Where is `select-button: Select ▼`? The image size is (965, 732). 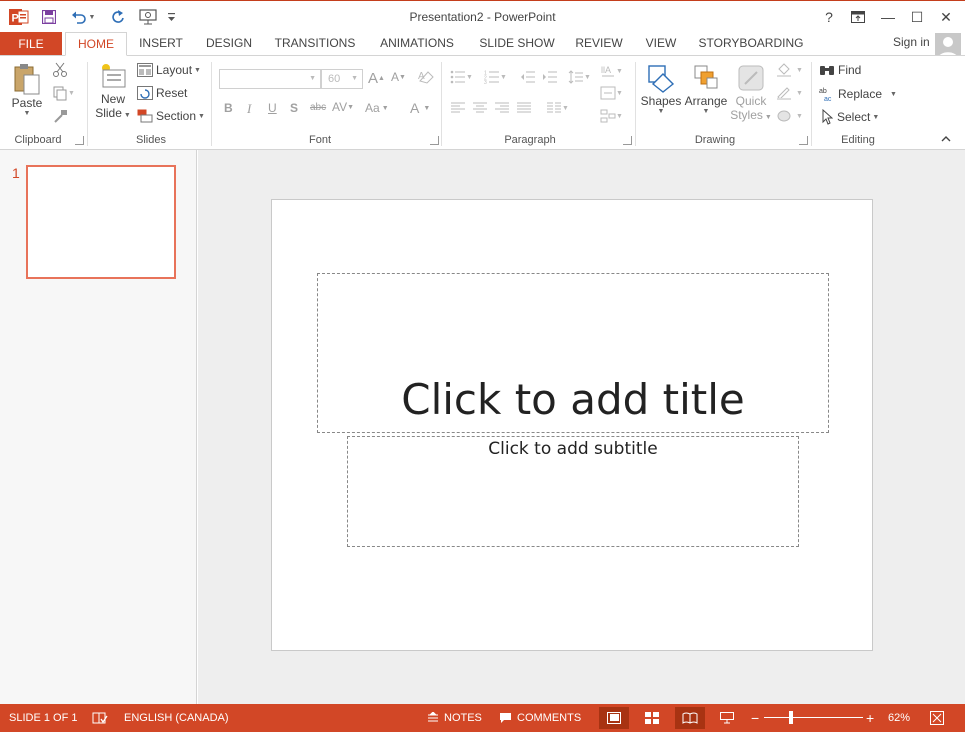
select-button: Select ▼ is located at coordinates (850, 117).